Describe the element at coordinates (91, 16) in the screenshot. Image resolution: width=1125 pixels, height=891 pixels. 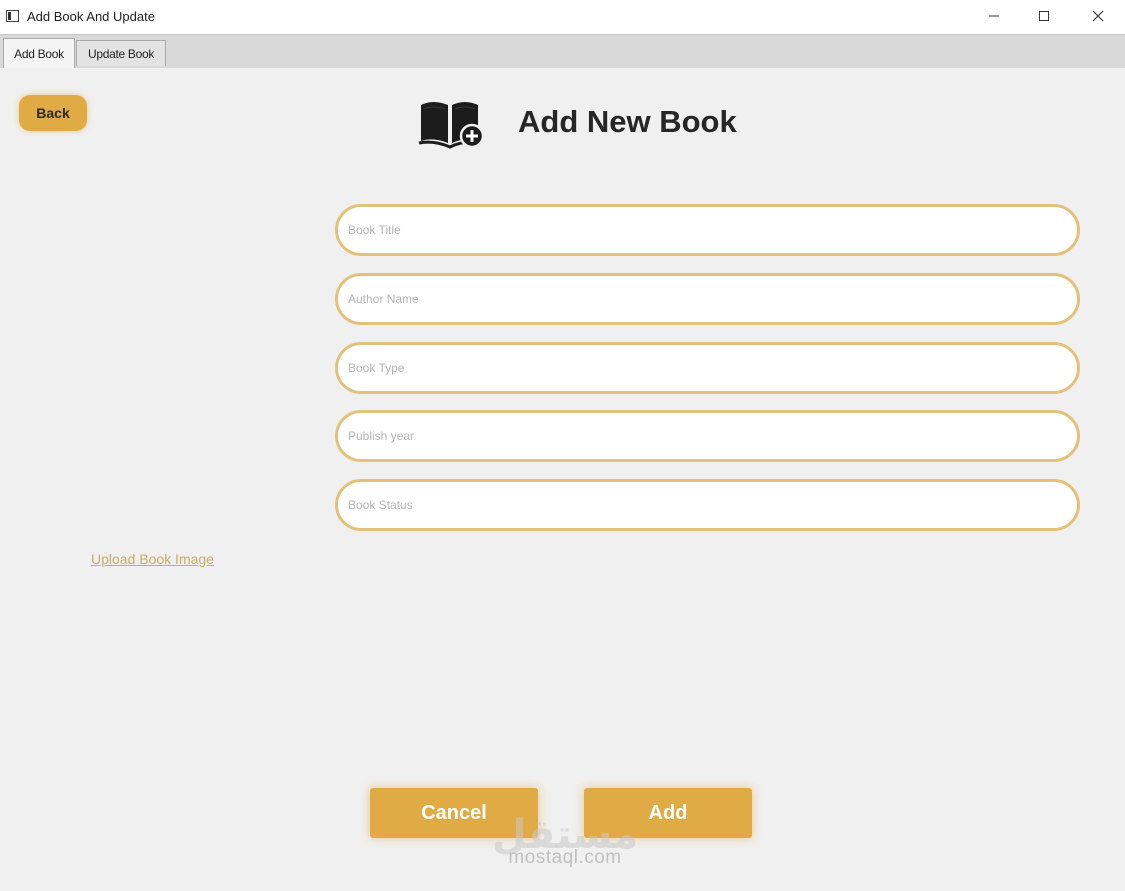
I see `window-title: Add Book And Update` at that location.